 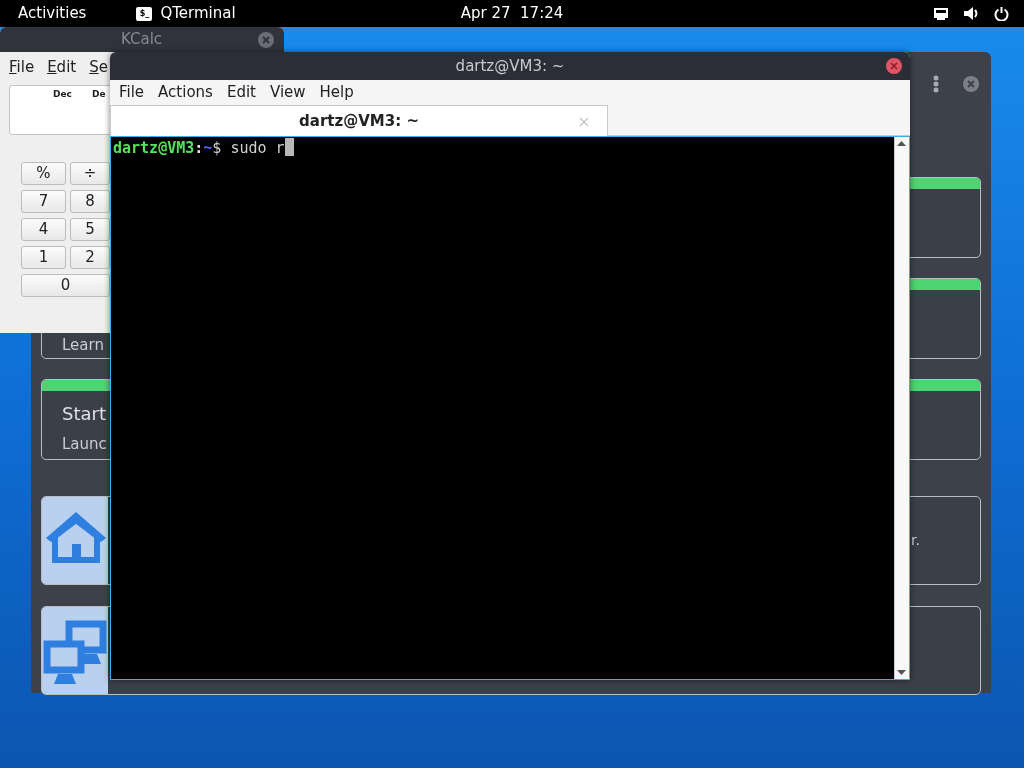 I want to click on display-label: De, so click(x=98, y=94).